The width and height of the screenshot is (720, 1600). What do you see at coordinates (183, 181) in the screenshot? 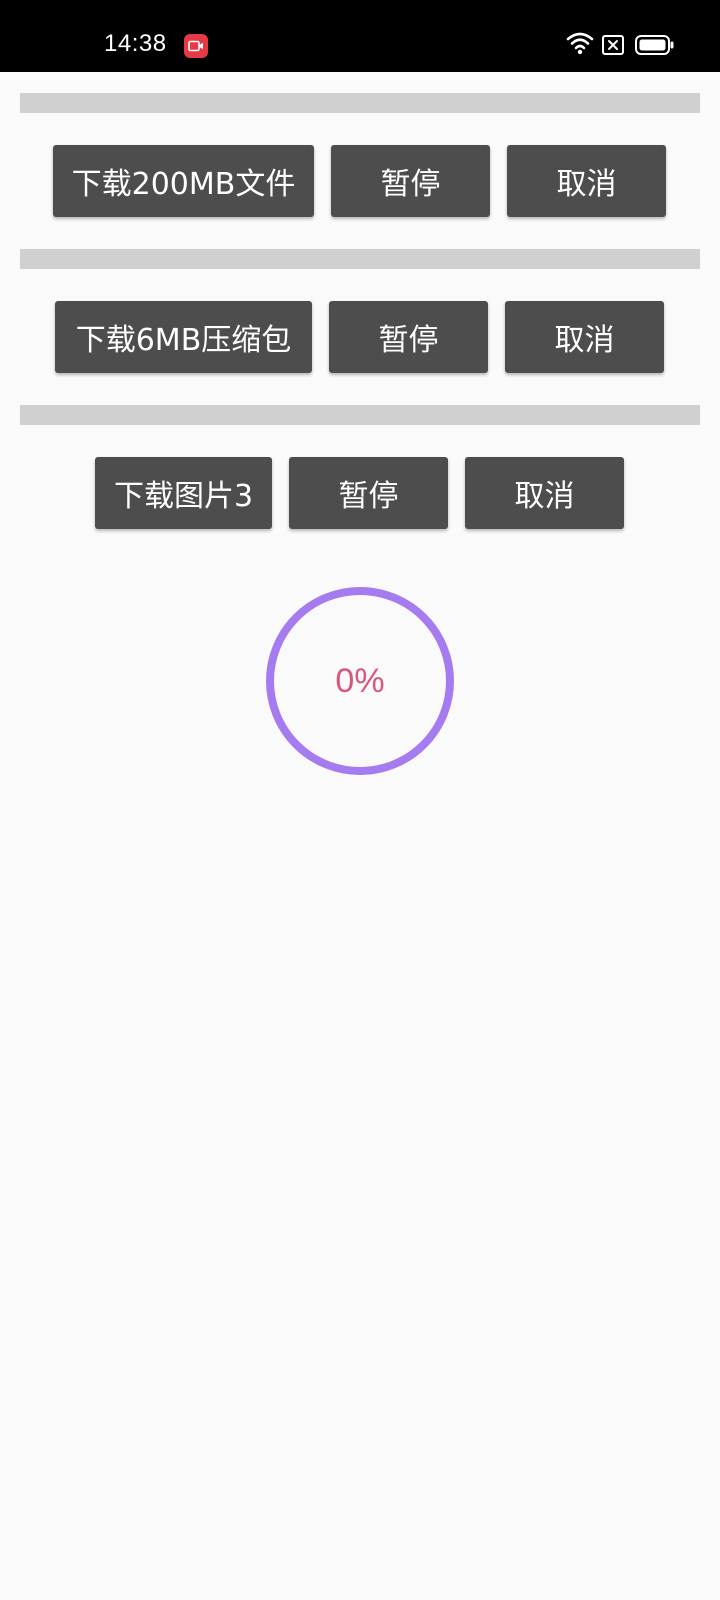
I see `download-200mb-button: 下载200MB文件` at bounding box center [183, 181].